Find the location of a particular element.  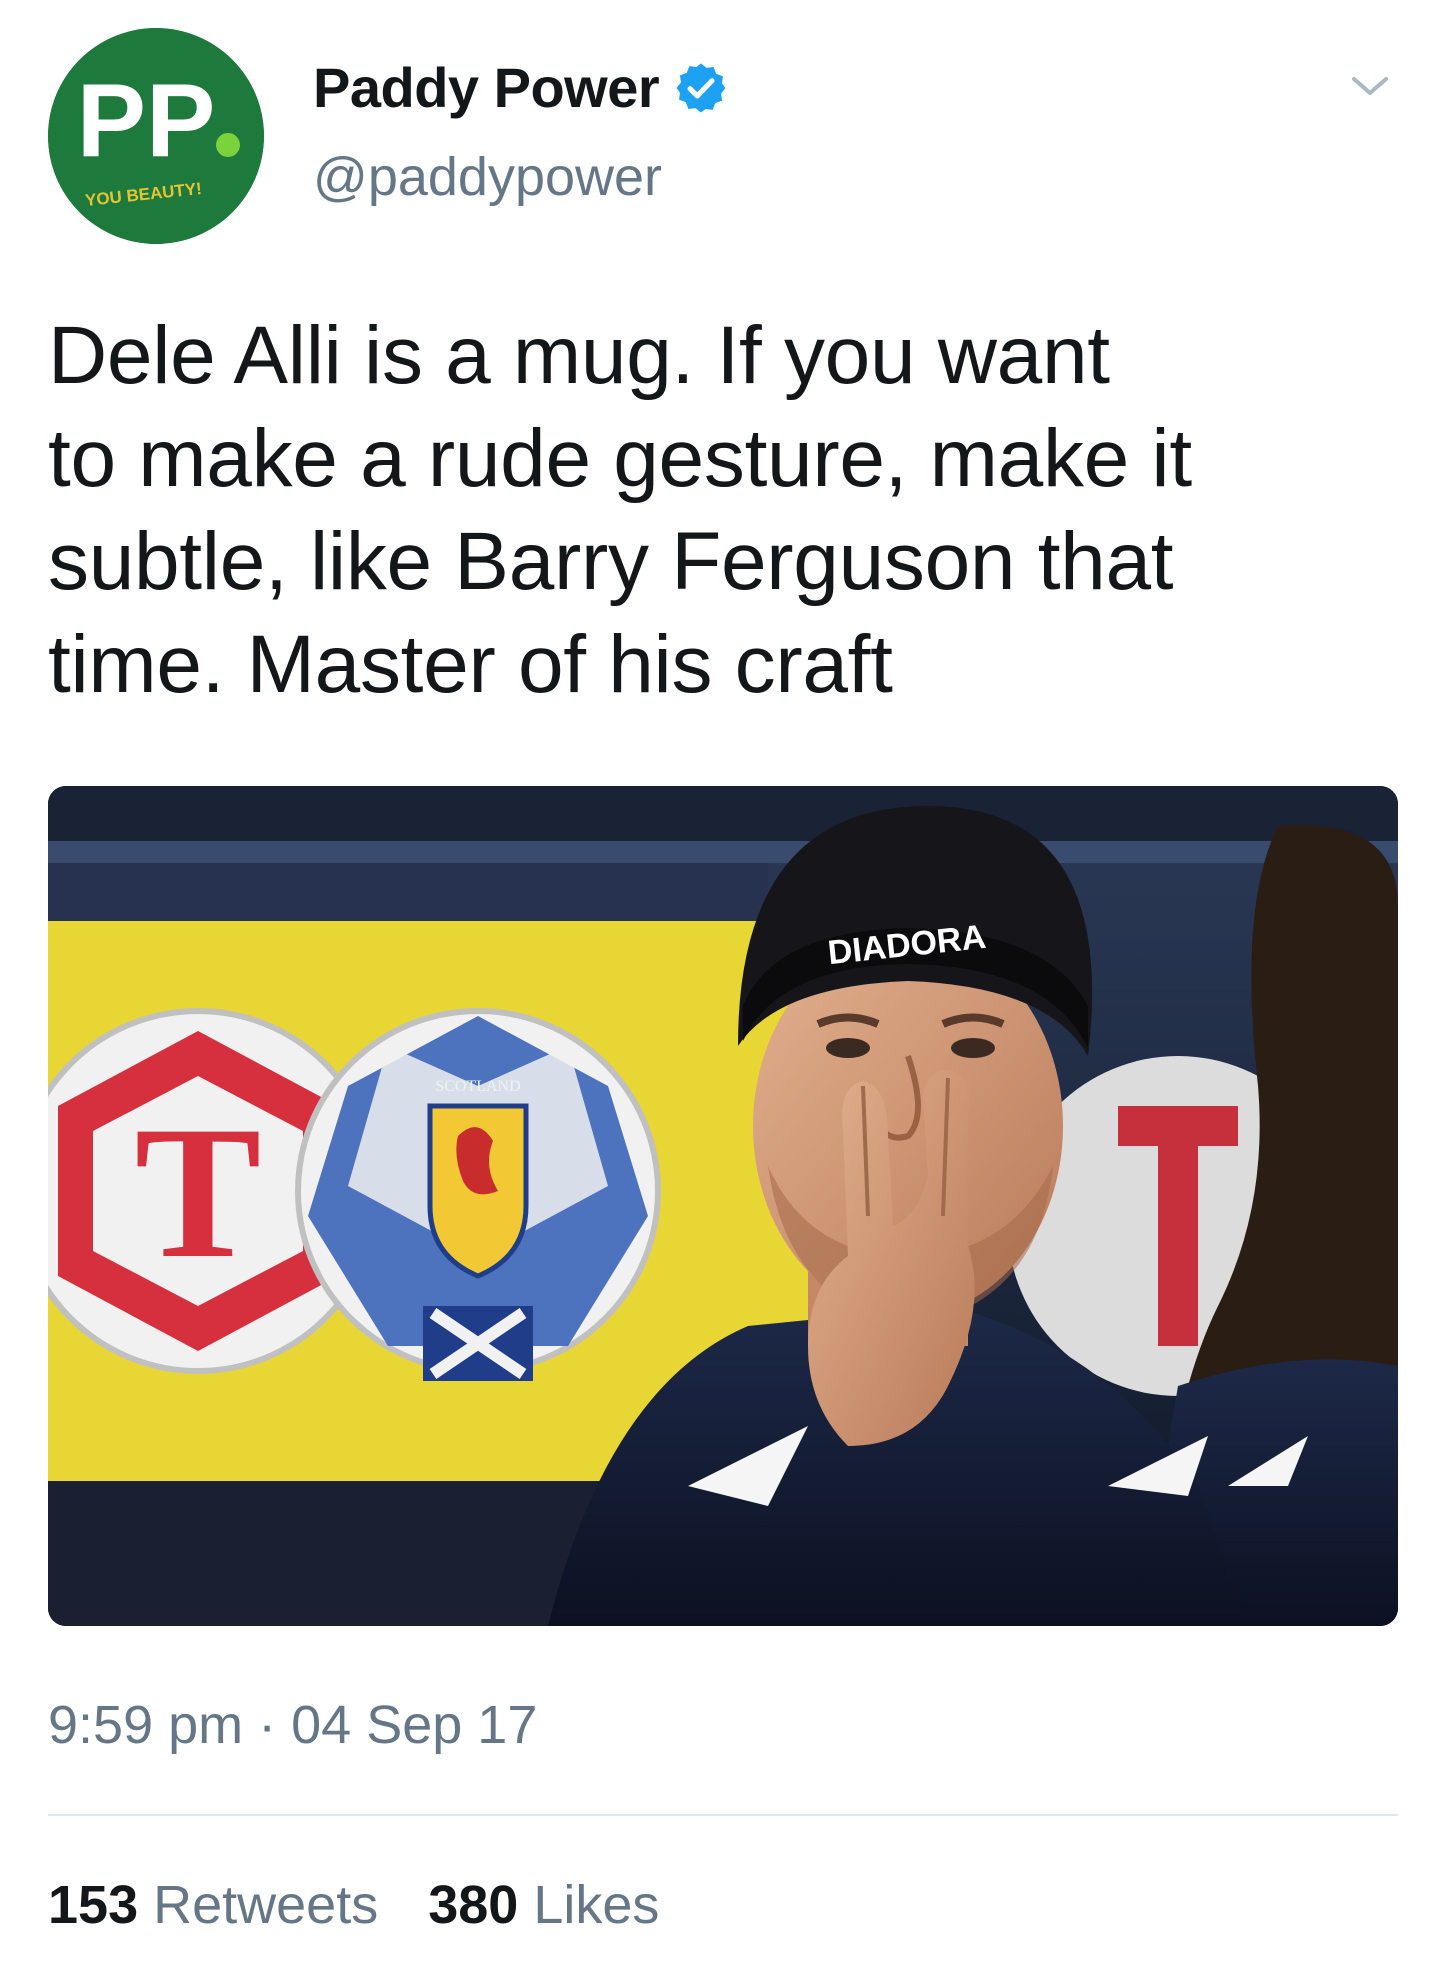

likes-stat: 380 Likes is located at coordinates (543, 1905).